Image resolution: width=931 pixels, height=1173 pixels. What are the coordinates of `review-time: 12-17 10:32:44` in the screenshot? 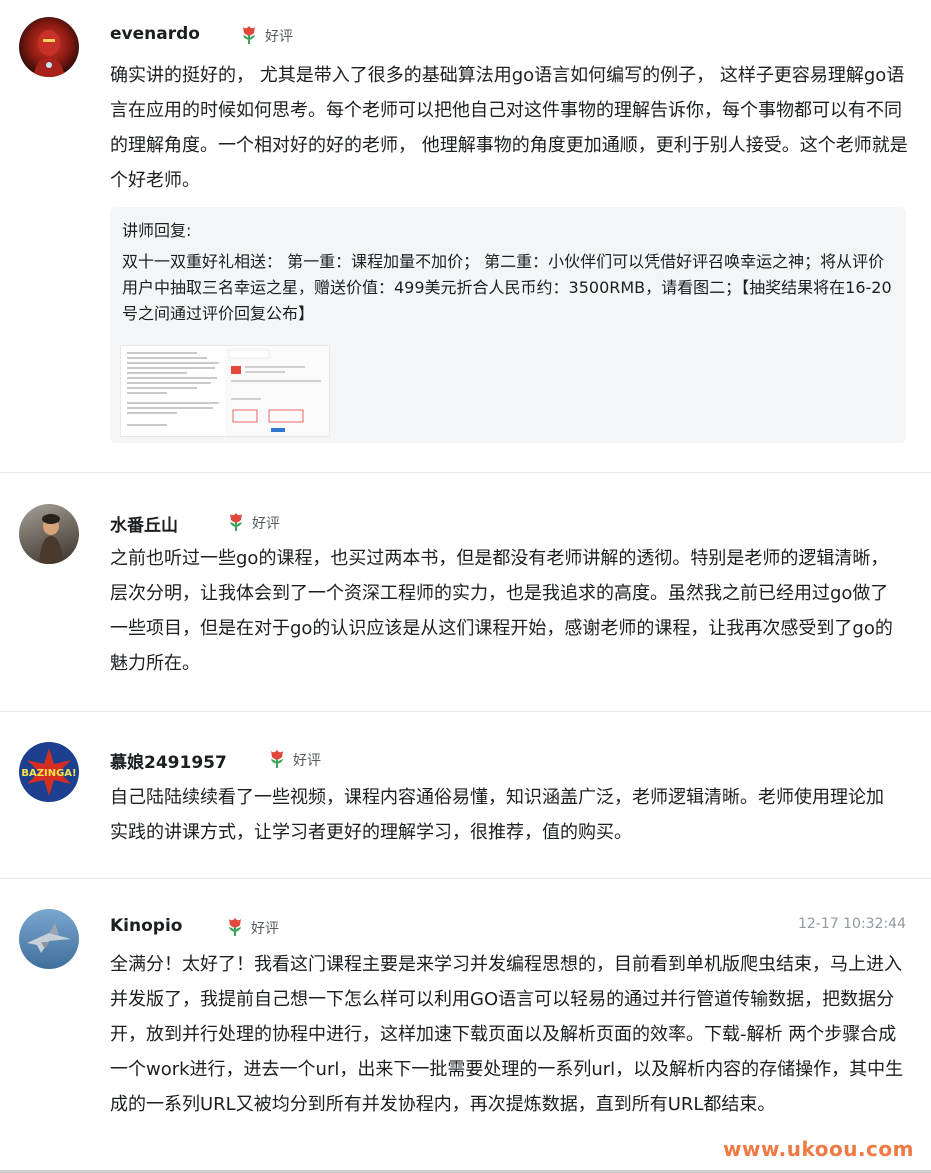 It's located at (851, 924).